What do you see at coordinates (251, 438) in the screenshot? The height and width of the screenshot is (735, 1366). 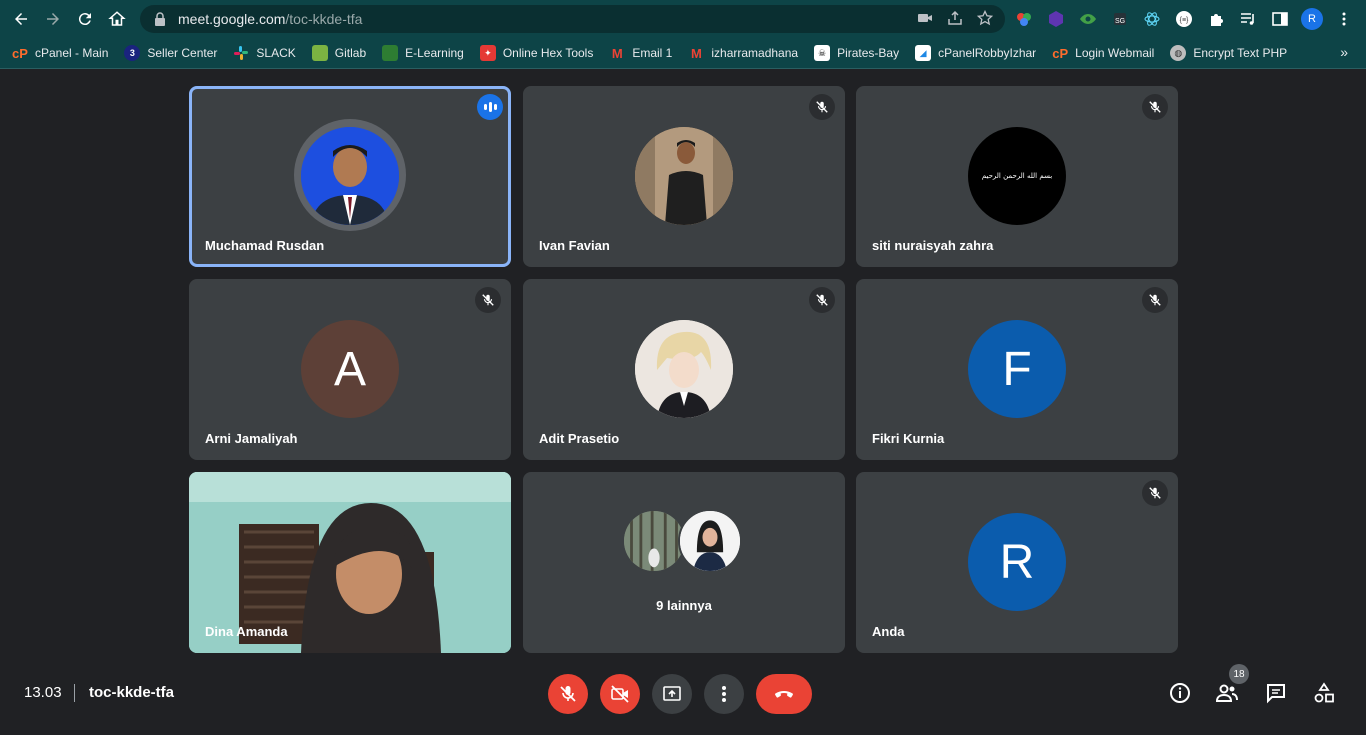 I see `participant-name: Arni Jamaliyah` at bounding box center [251, 438].